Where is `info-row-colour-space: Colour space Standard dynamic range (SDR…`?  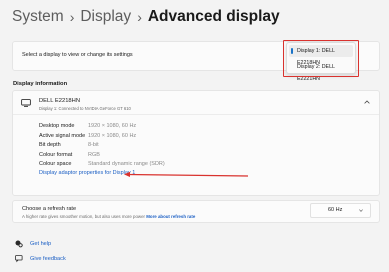
info-row-colour-space: Colour space Standard dynamic range (SDR… is located at coordinates (196, 164).